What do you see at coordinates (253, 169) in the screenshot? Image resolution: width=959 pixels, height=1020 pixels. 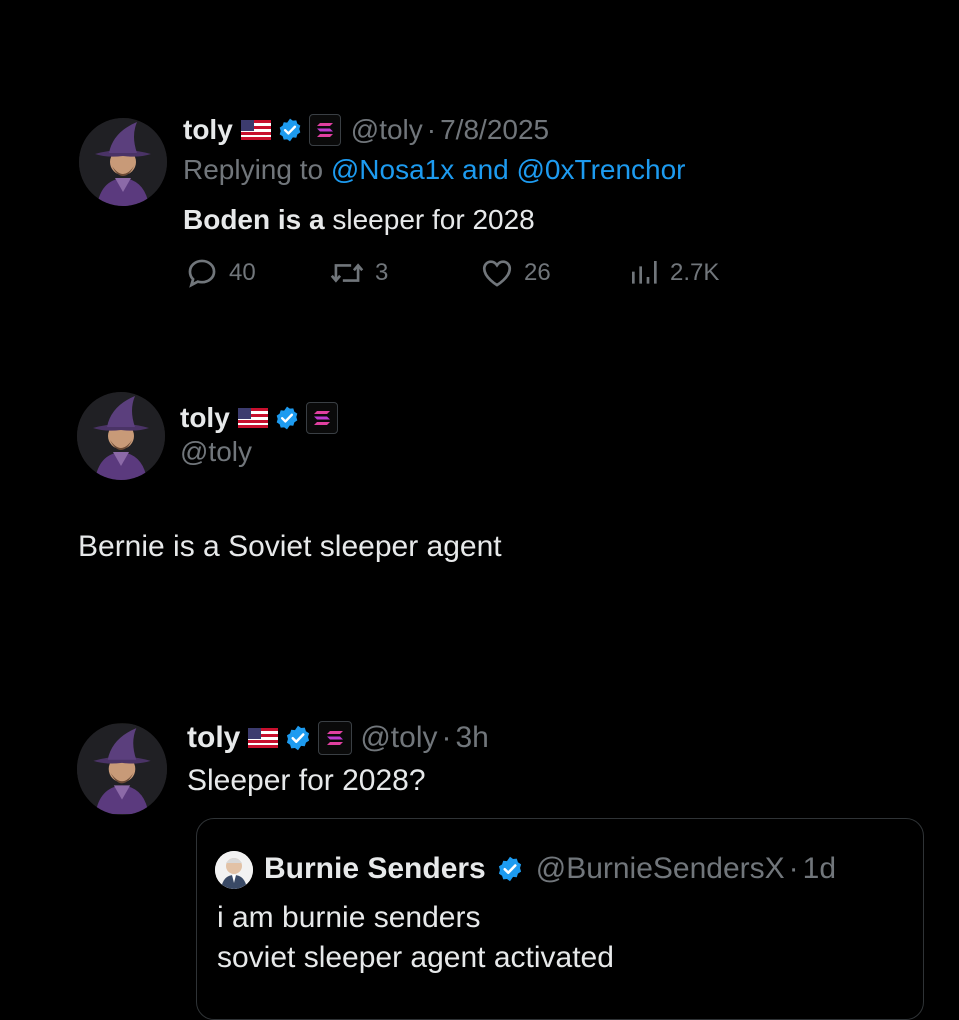 I see `replying-prefix: Replying to` at bounding box center [253, 169].